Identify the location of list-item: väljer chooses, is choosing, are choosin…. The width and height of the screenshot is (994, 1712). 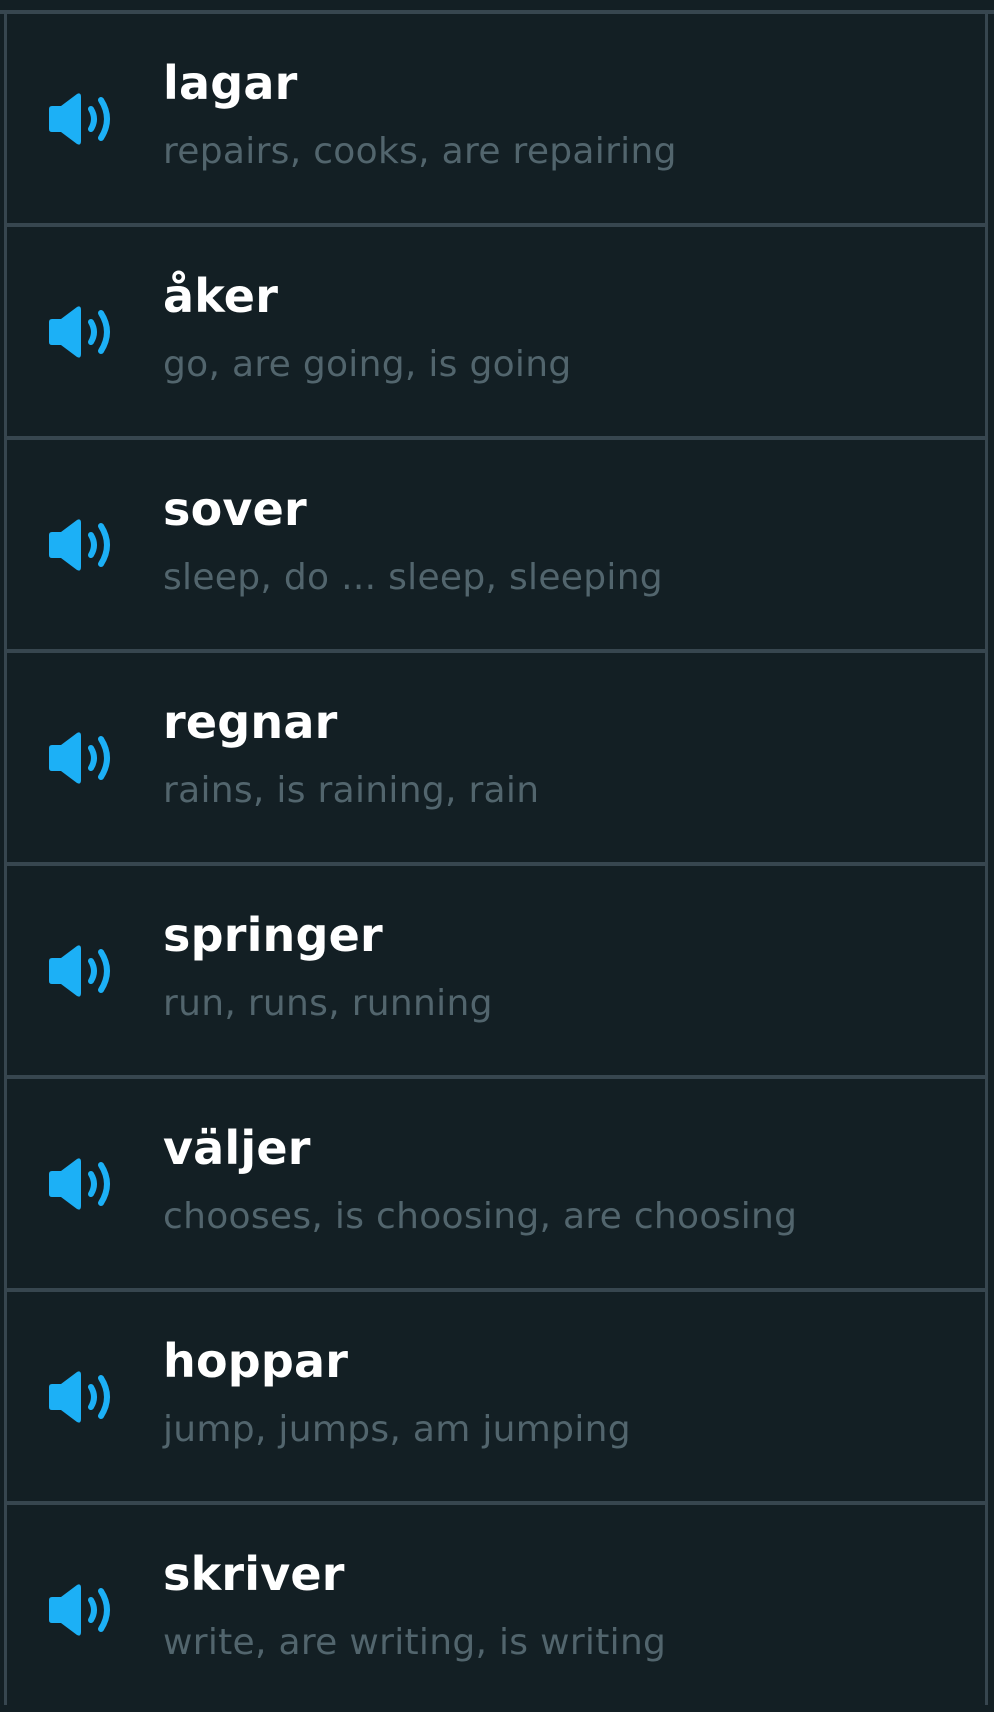
(496, 1185).